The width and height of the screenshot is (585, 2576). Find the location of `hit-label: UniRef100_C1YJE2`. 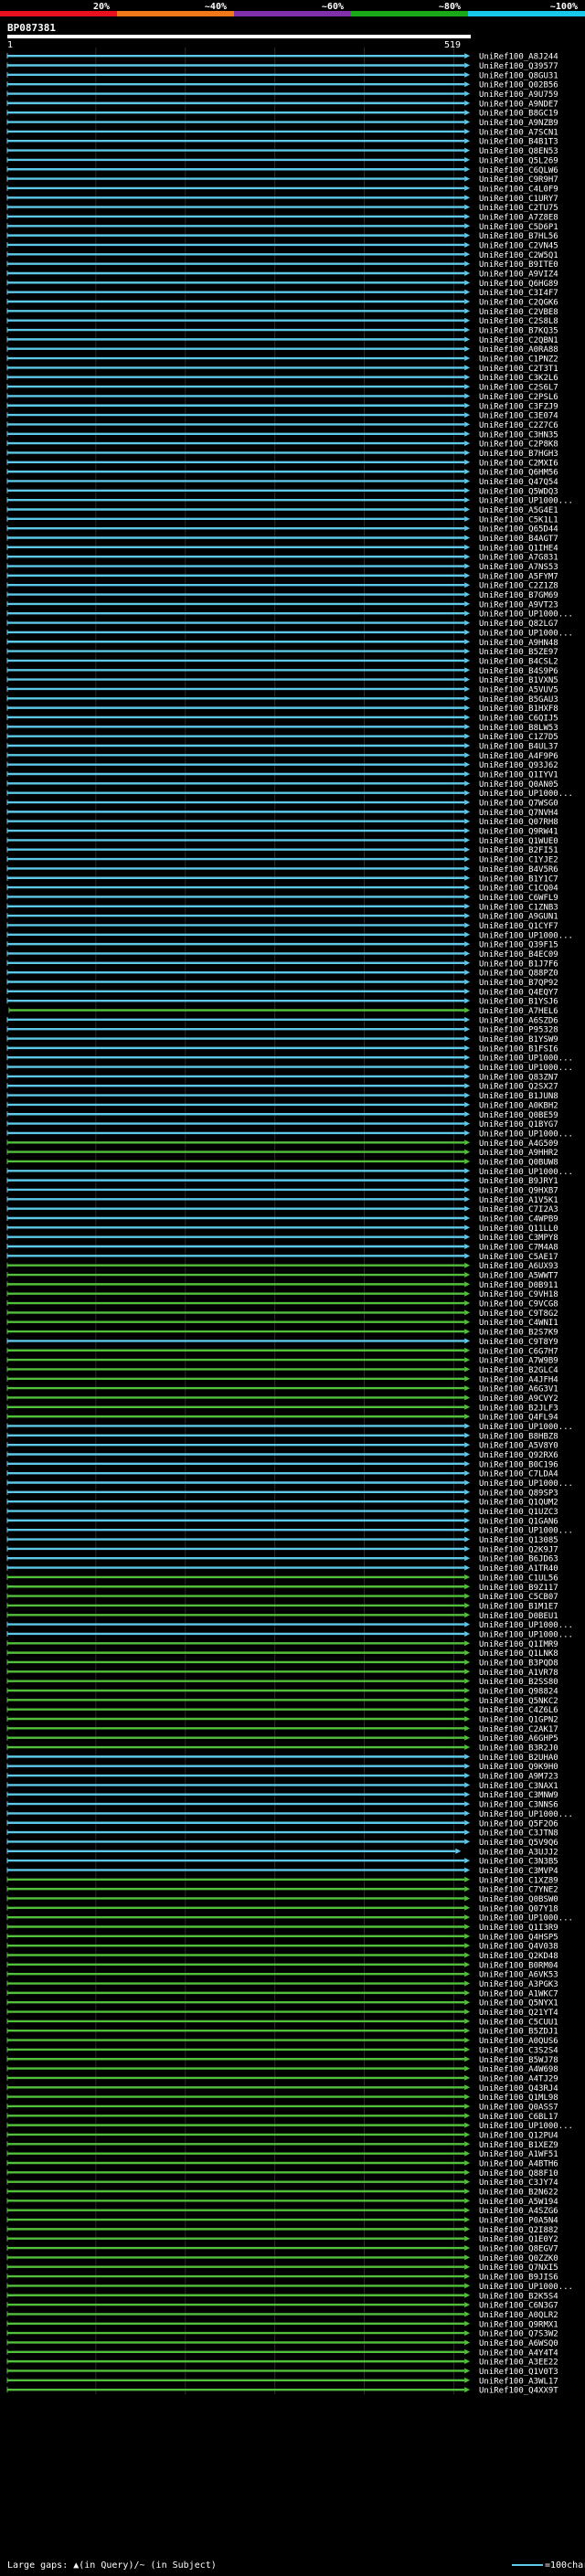

hit-label: UniRef100_C1YJE2 is located at coordinates (518, 860).